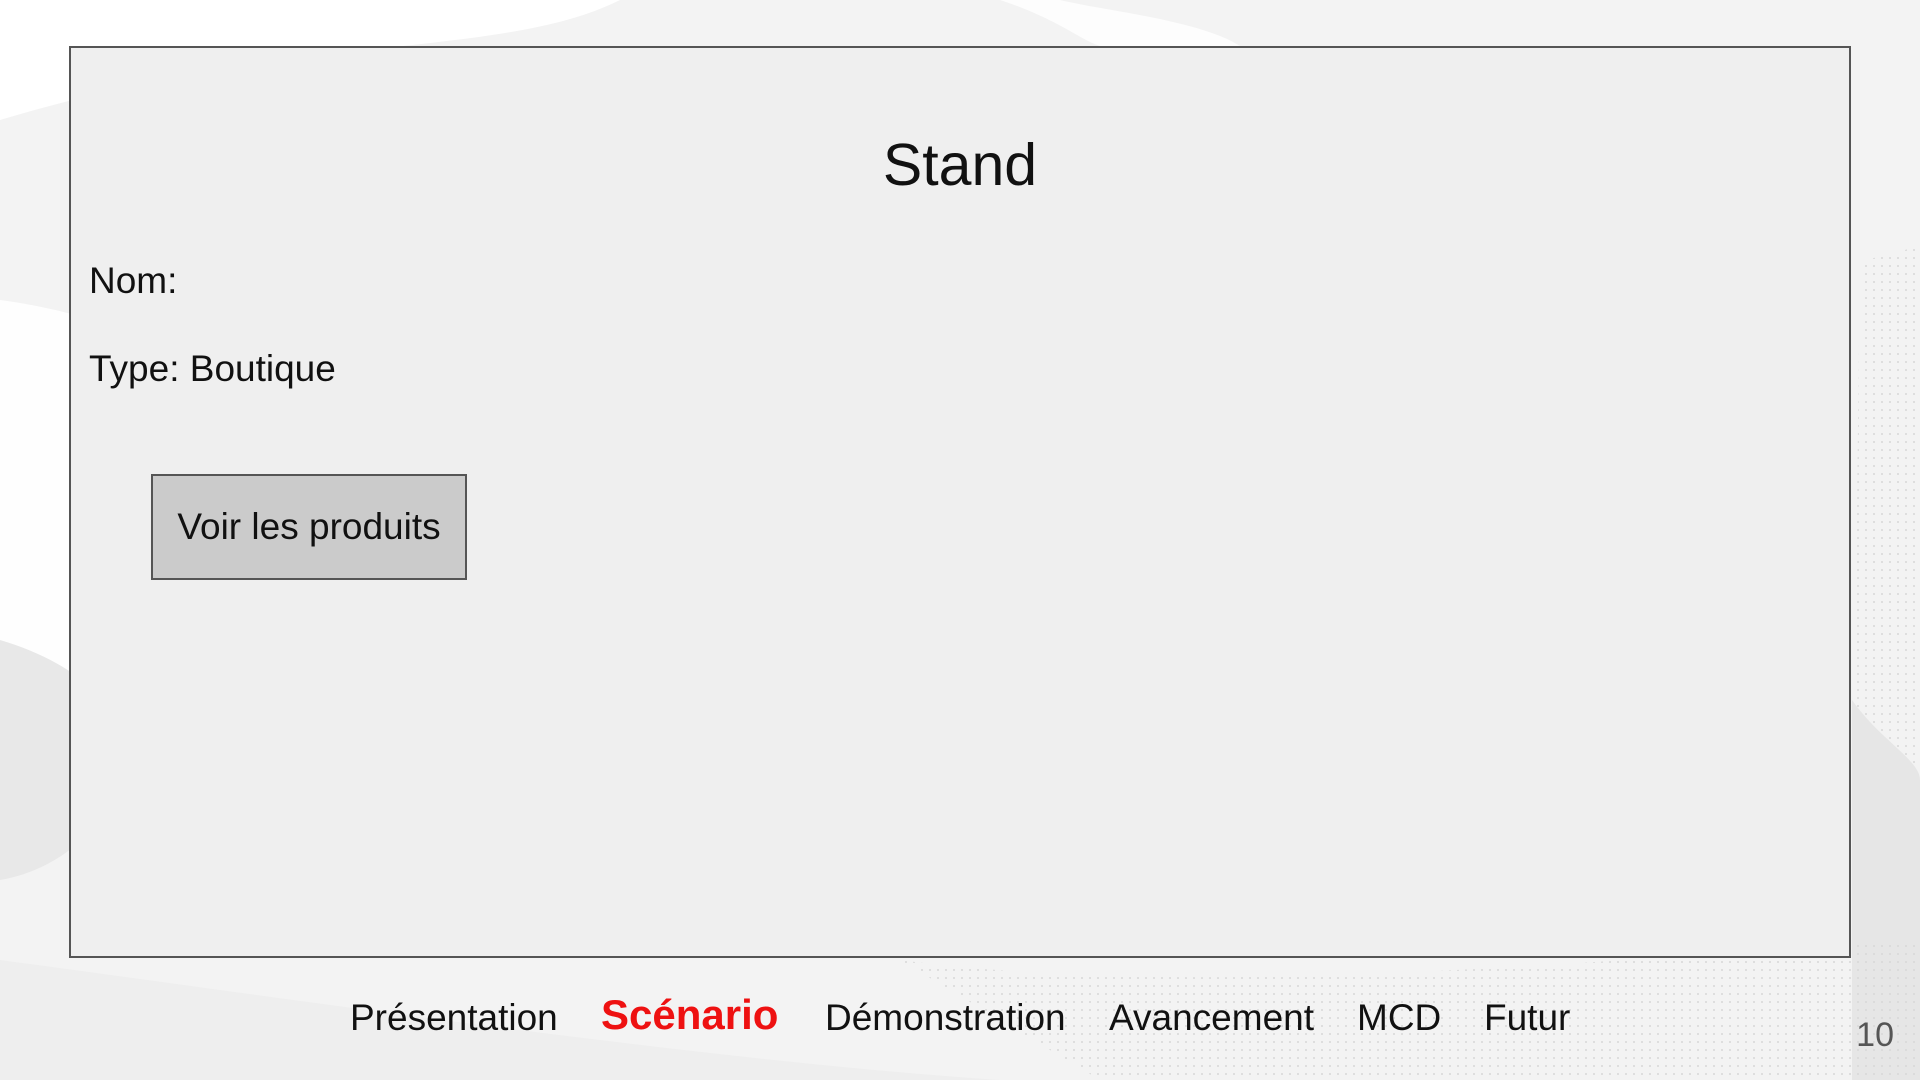 Image resolution: width=1920 pixels, height=1080 pixels. I want to click on nav-item-scenario: Scénario, so click(689, 1015).